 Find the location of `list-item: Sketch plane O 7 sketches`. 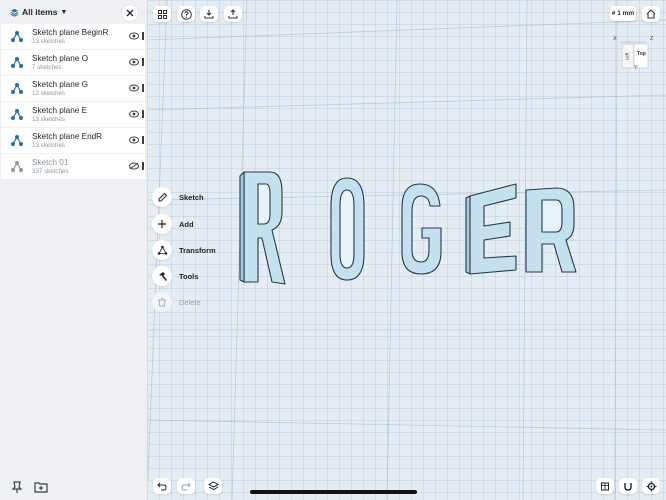

list-item: Sketch plane O 7 sketches is located at coordinates (73, 62).